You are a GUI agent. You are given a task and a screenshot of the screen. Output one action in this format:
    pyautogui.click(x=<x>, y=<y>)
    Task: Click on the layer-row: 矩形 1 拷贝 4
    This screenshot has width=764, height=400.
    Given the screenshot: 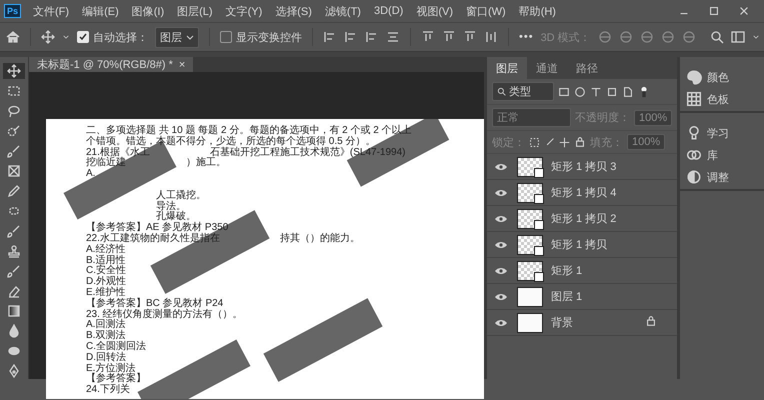 What is the action you would take?
    pyautogui.click(x=582, y=193)
    